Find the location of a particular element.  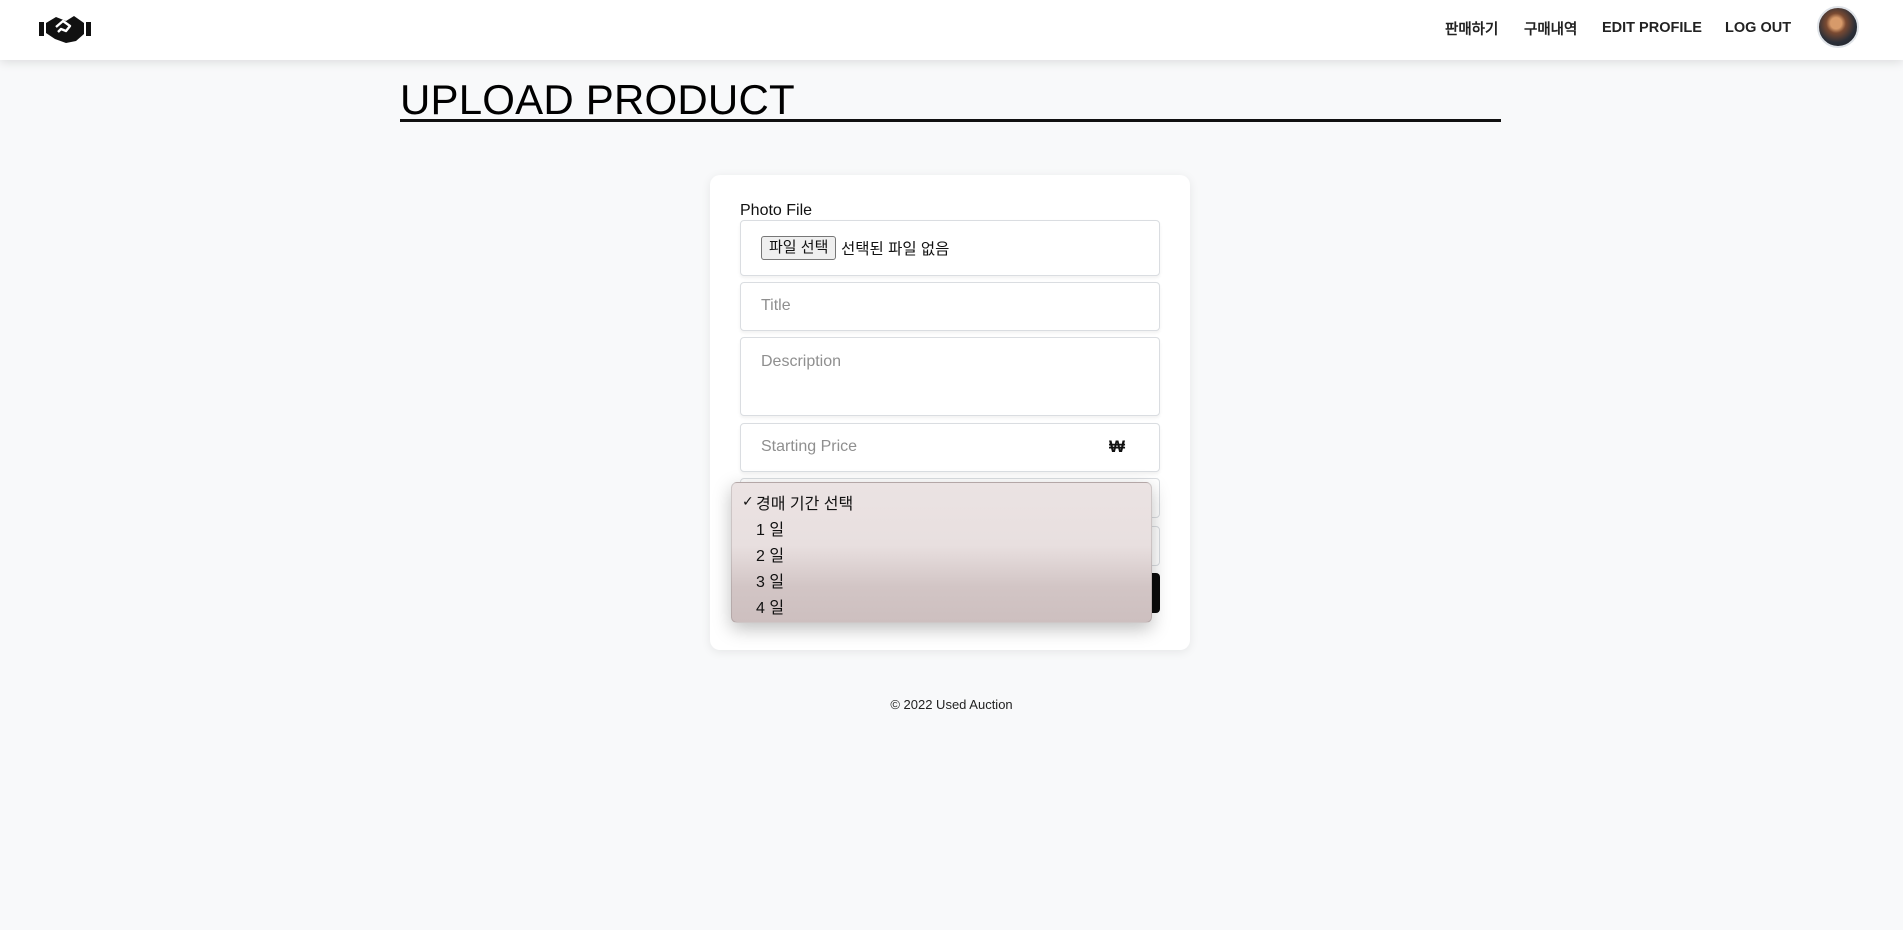

handshake-icon is located at coordinates (65, 28).